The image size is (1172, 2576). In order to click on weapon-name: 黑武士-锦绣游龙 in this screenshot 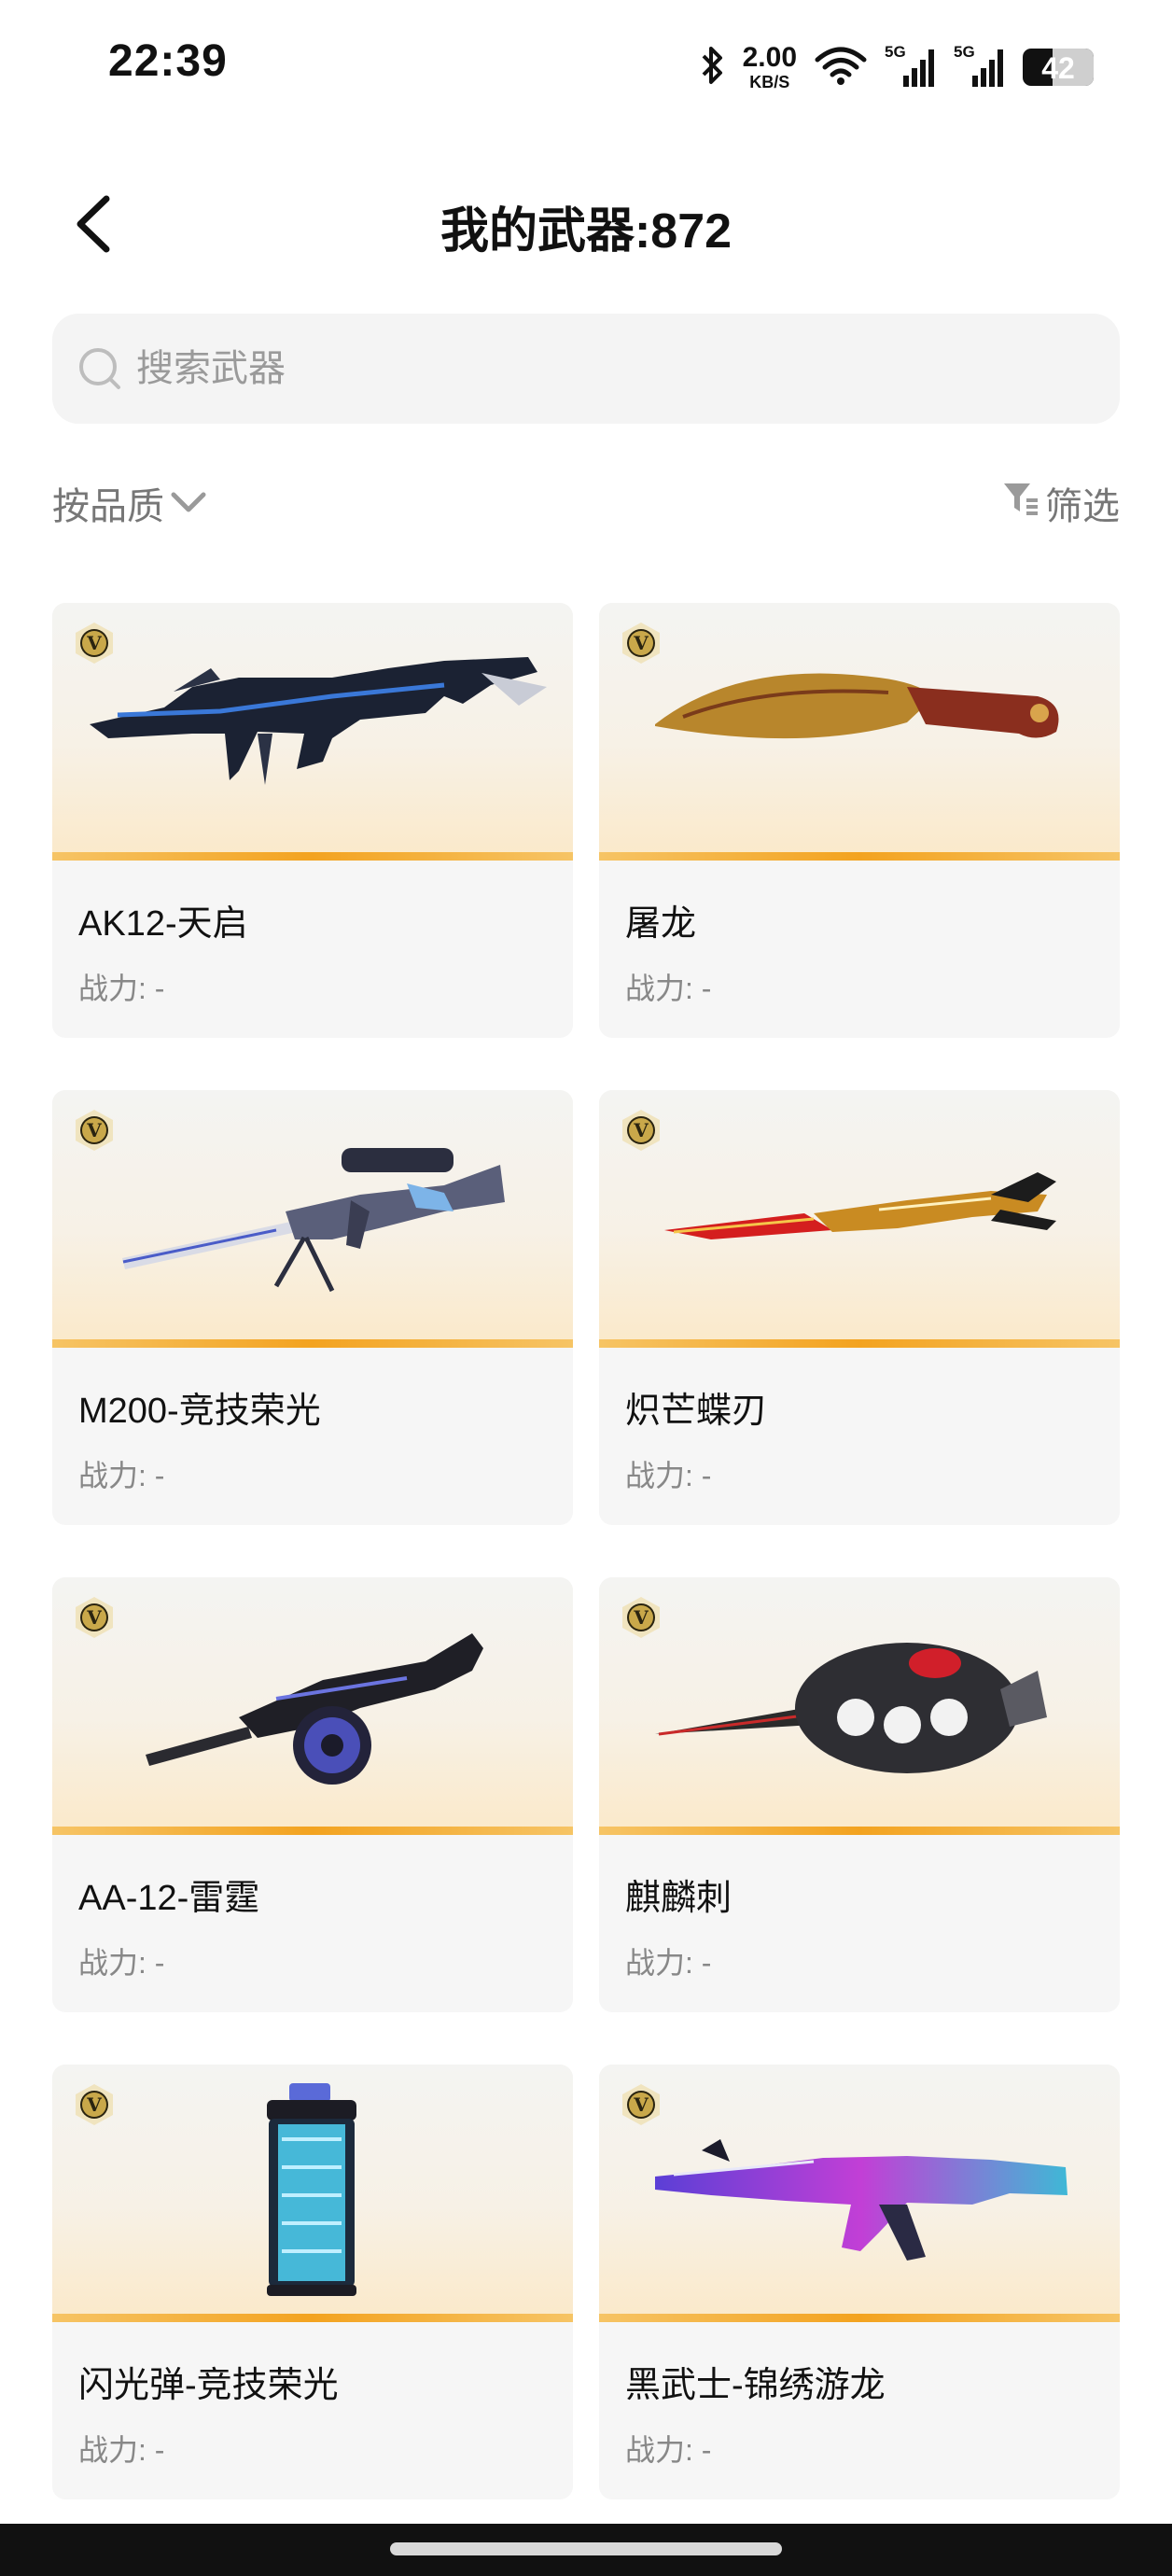, I will do `click(755, 2385)`.